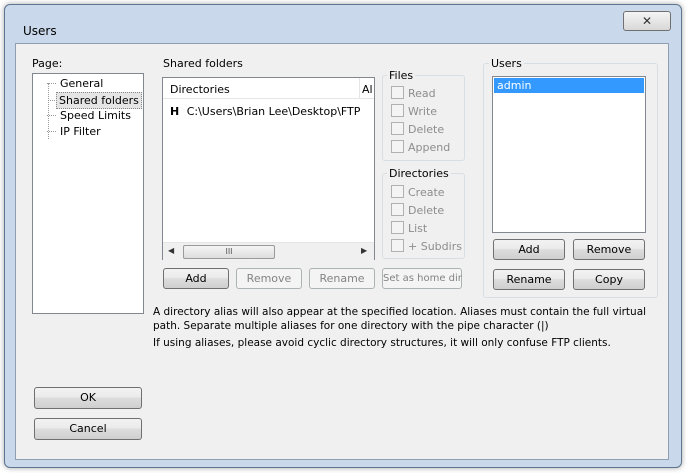 The image size is (686, 473). I want to click on scroll-thumb: III, so click(229, 252).